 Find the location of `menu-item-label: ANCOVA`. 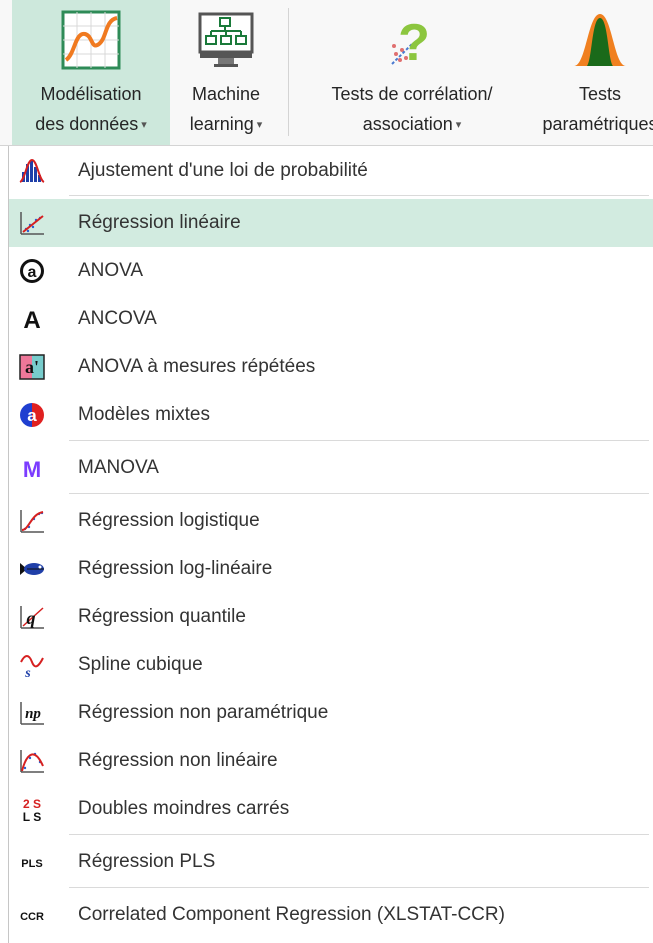

menu-item-label: ANCOVA is located at coordinates (117, 318).